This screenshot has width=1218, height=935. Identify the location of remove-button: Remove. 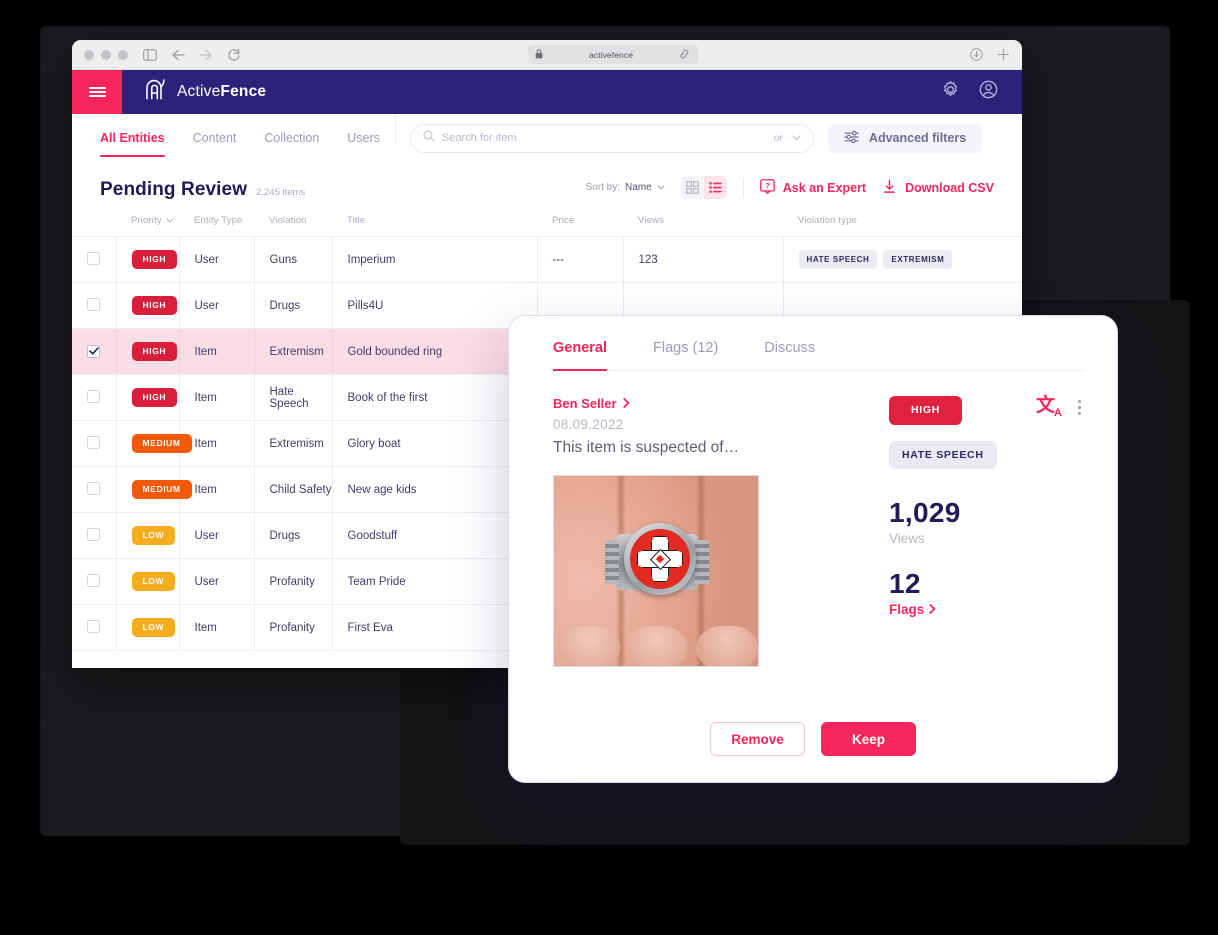
(757, 739).